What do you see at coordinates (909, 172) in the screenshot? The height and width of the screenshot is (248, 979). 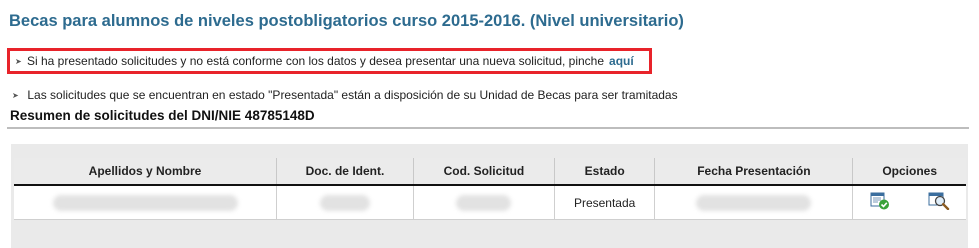 I see `col-opciones: Opciones` at bounding box center [909, 172].